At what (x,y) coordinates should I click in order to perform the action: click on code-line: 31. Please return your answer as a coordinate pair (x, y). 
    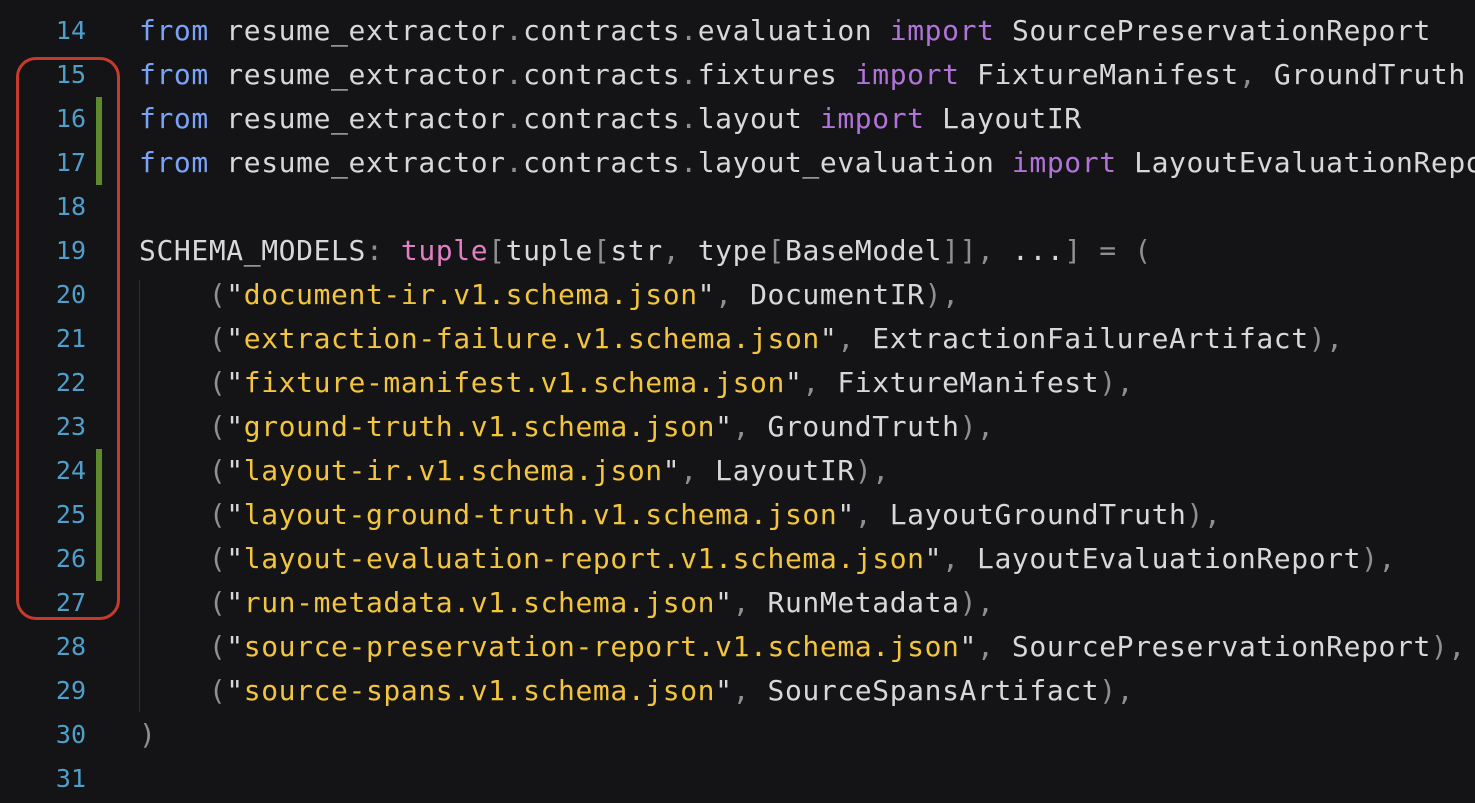
    Looking at the image, I should click on (737, 779).